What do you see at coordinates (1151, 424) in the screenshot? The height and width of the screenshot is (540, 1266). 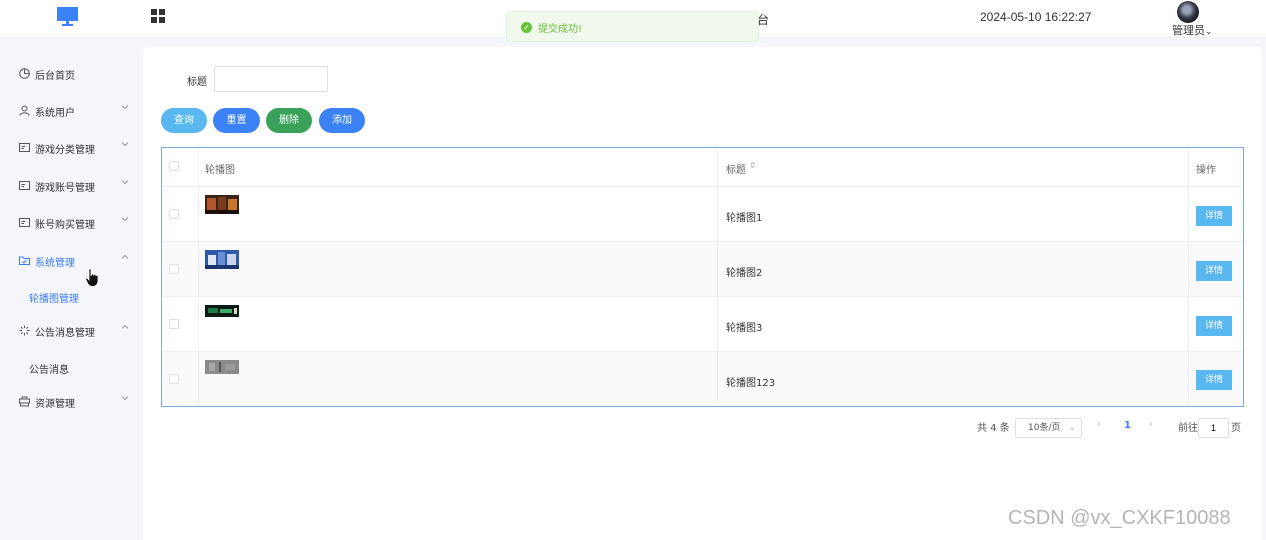 I see `next-page-icon: ›` at bounding box center [1151, 424].